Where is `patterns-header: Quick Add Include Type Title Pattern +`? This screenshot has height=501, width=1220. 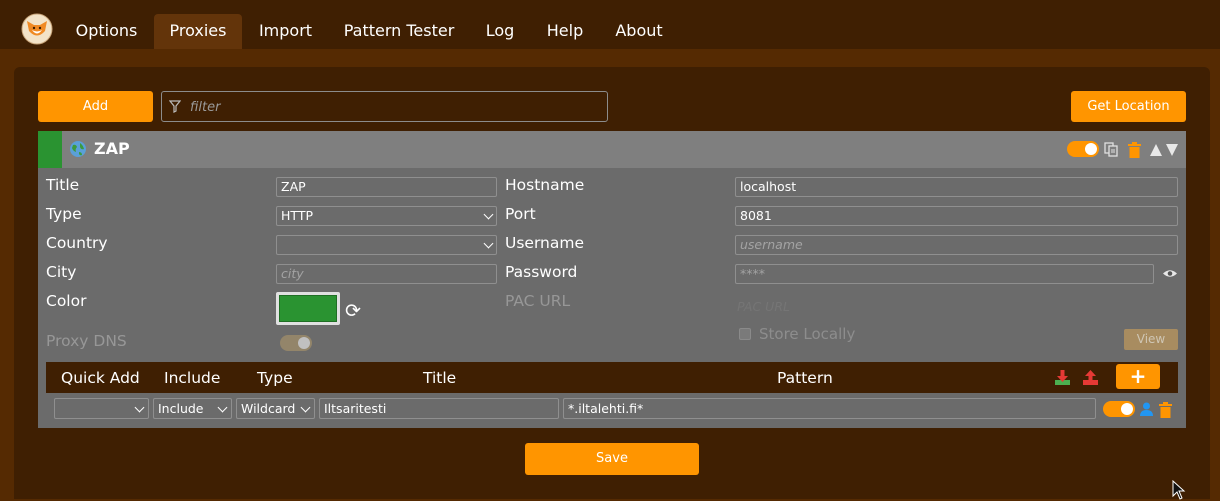 patterns-header: Quick Add Include Type Title Pattern + is located at coordinates (612, 377).